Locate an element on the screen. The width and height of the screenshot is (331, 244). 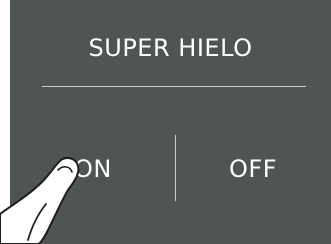
off-button: OFF is located at coordinates (253, 169).